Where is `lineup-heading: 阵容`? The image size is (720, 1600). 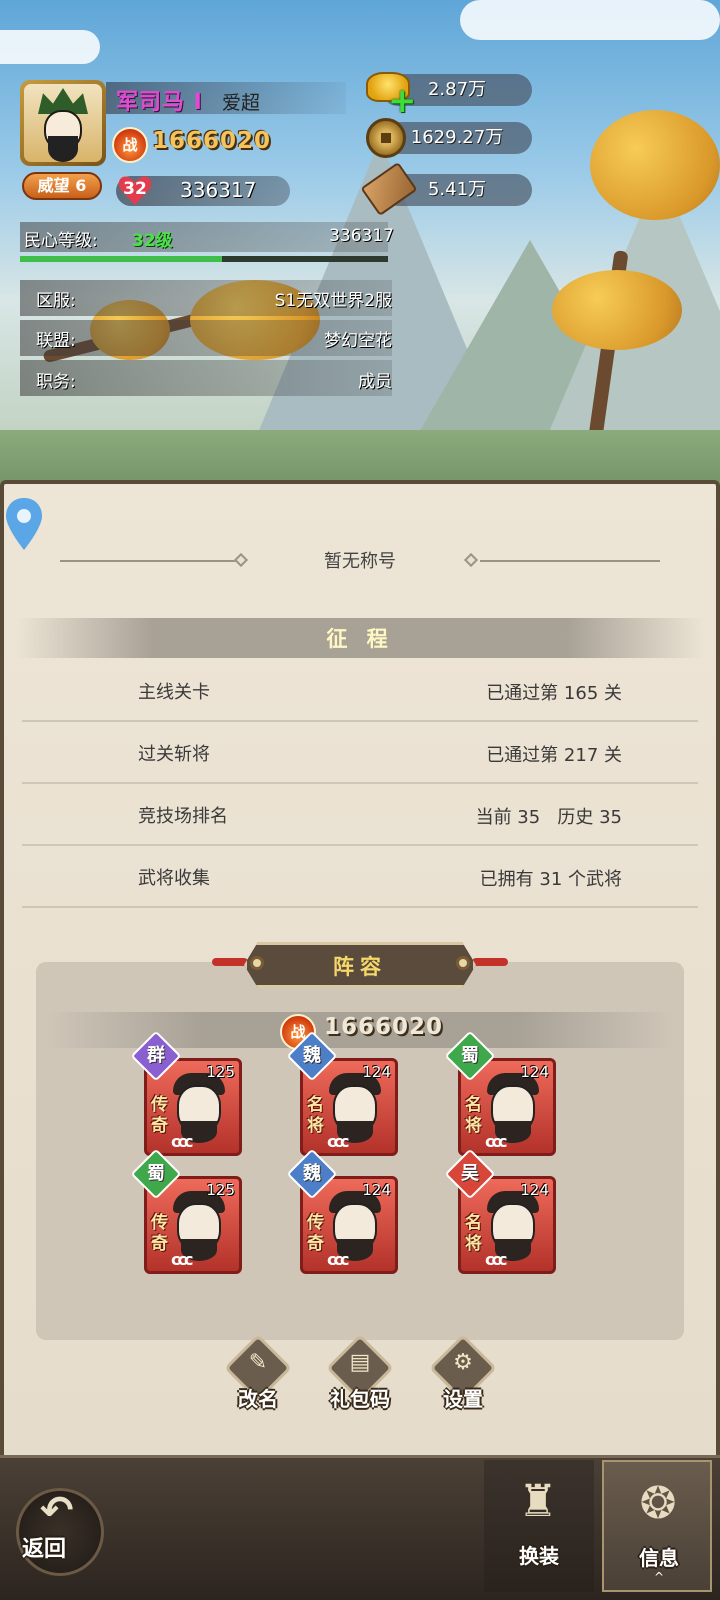
lineup-heading: 阵容 is located at coordinates (360, 967).